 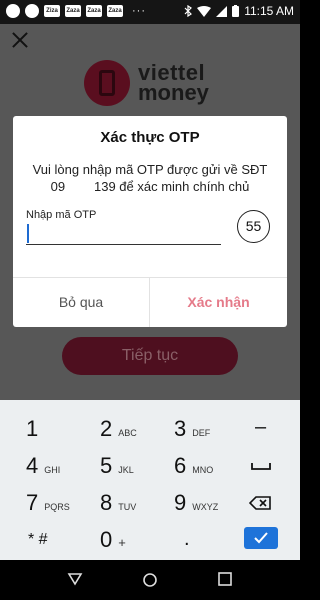 I want to click on dialog-message-line1: Vui lòng nhập mã OTP được gửi về SĐT, so click(x=150, y=169).